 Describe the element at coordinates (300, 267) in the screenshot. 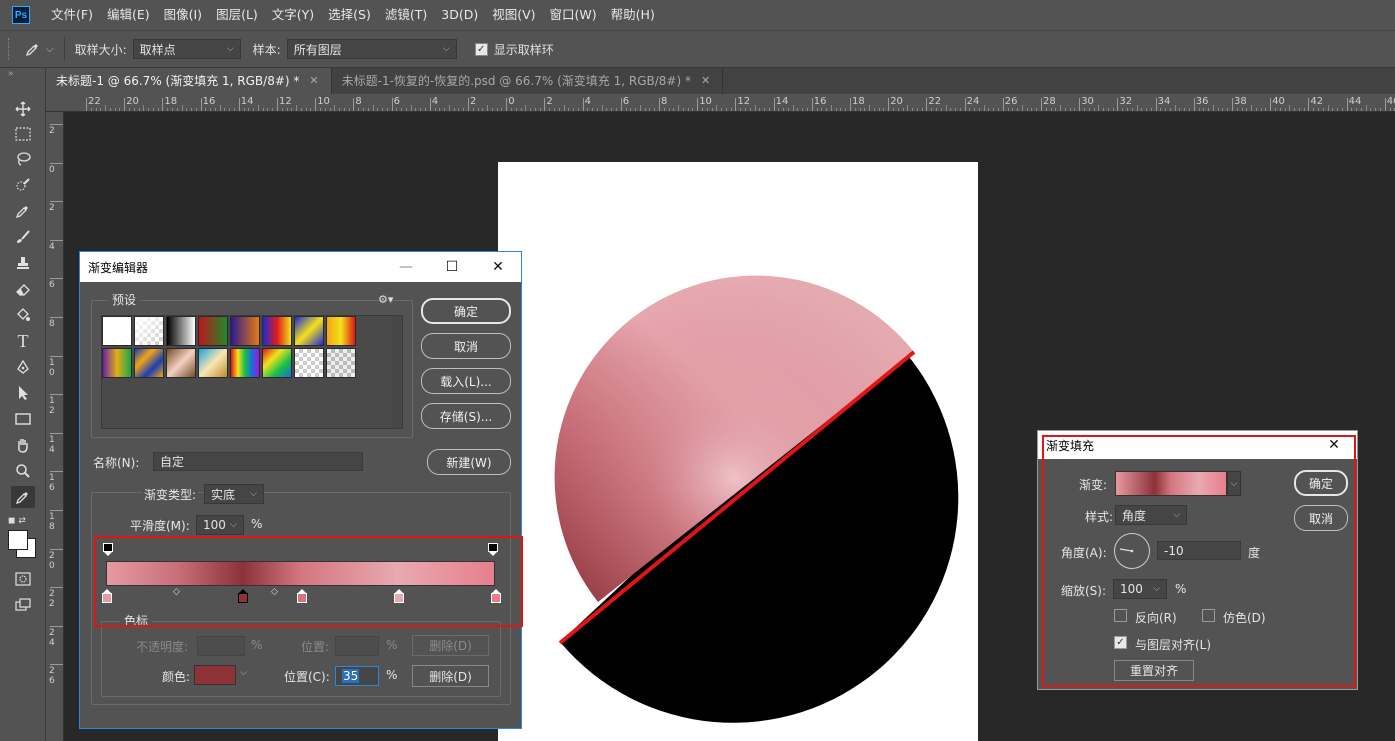

I see `dialog-titlebar: 渐变编辑器 — ☐ ✕` at that location.